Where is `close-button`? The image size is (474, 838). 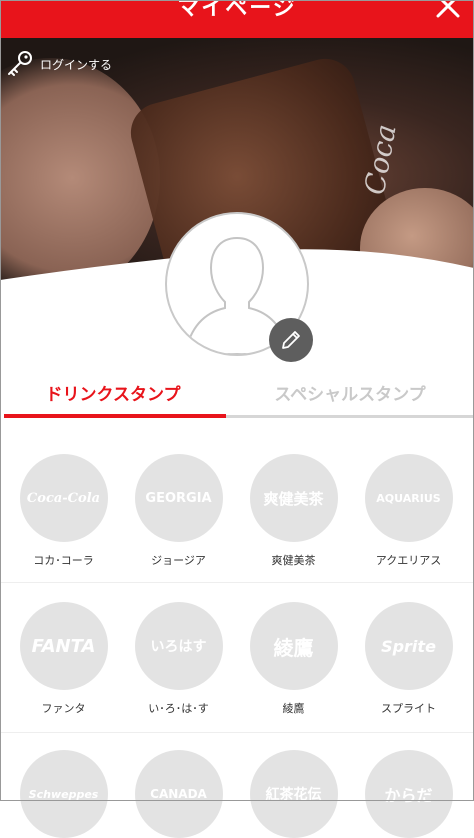
close-button is located at coordinates (449, 14).